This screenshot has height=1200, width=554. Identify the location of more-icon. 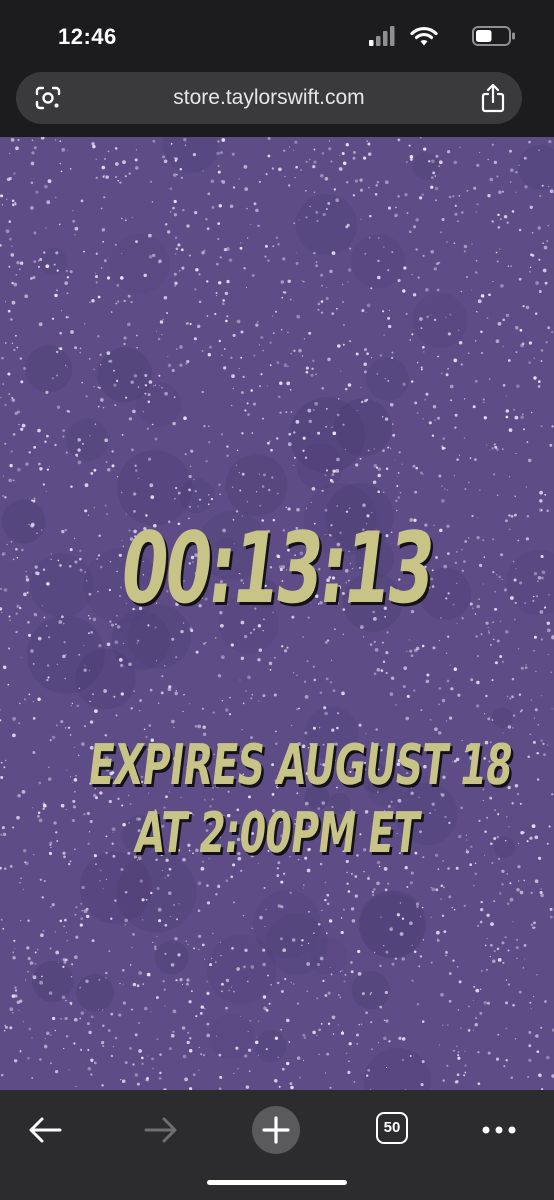
(499, 1130).